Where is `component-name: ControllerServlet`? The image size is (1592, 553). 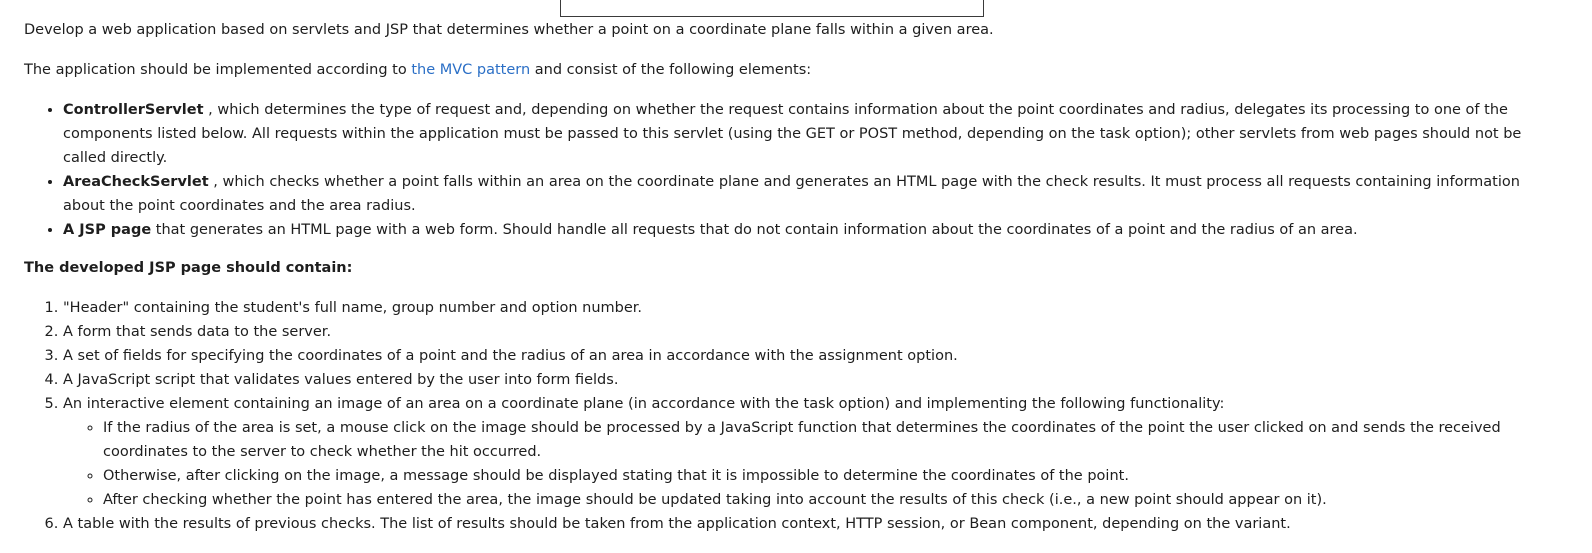
component-name: ControllerServlet is located at coordinates (133, 110).